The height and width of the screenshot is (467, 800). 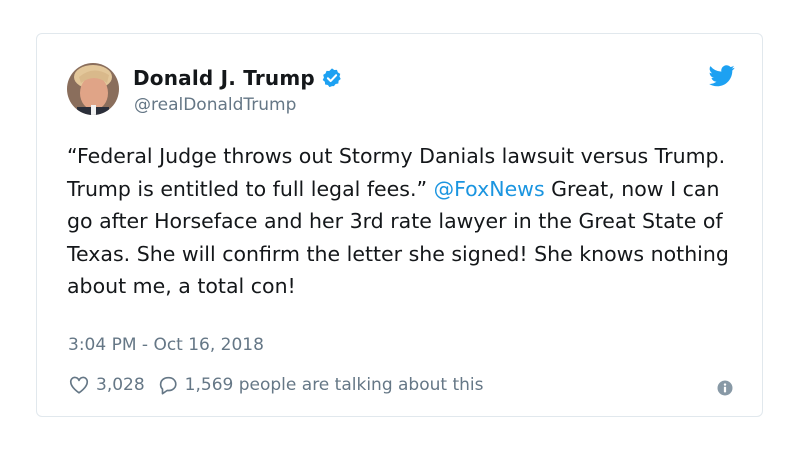 I want to click on author-display-name: Donald J. Trump, so click(x=224, y=78).